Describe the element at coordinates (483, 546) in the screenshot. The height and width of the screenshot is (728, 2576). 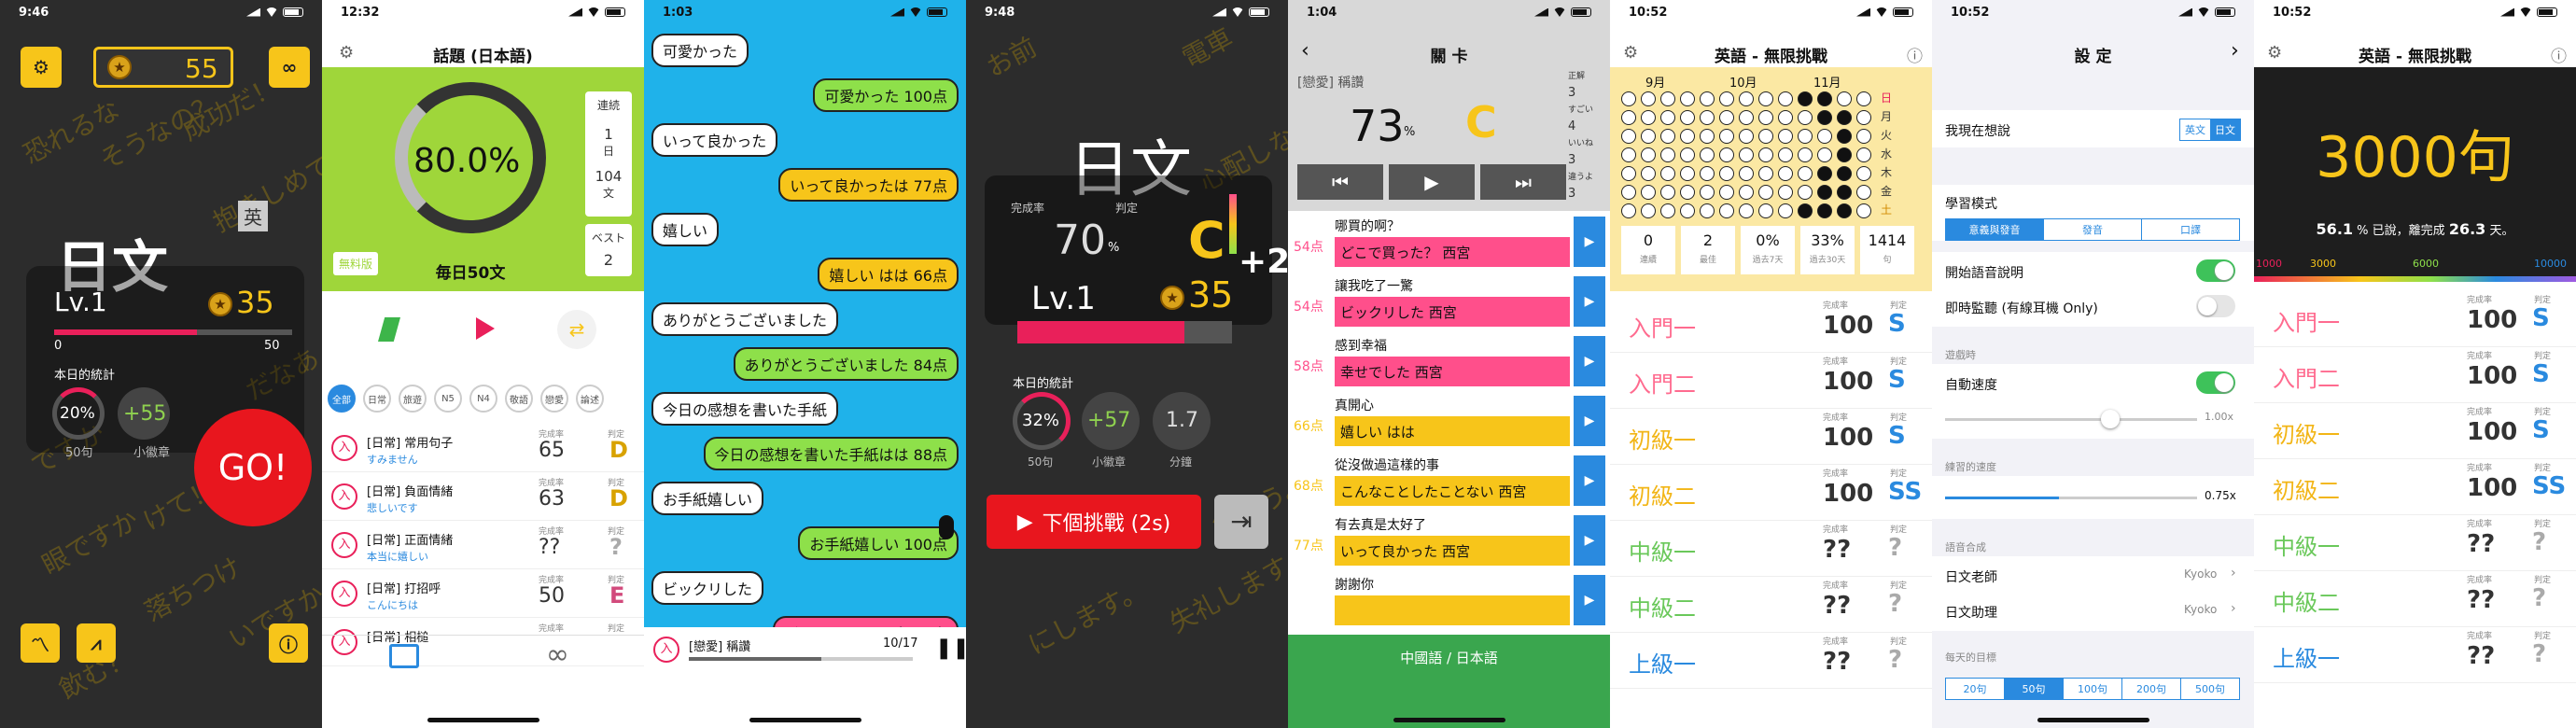
I see `topic-row: 入 [日常] 正面情緒 本当に嬉しい 完成率?? 判定?` at that location.